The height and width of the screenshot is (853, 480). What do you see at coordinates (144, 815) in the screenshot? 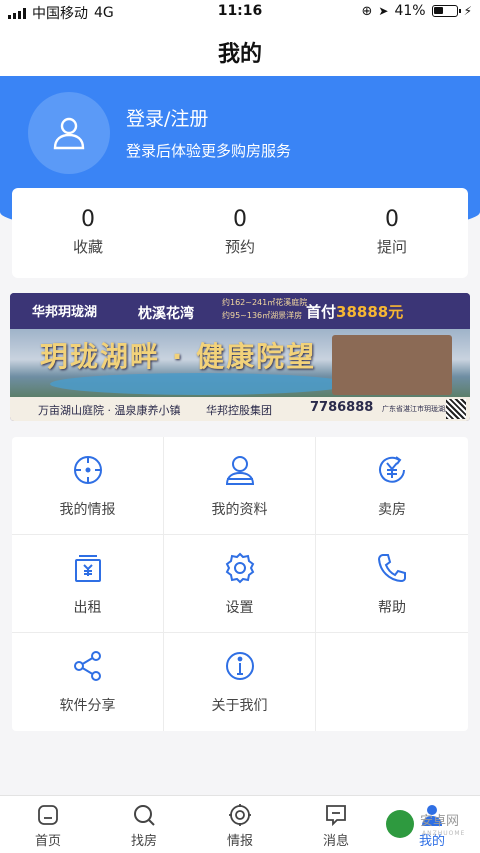
I see `search-icon` at bounding box center [144, 815].